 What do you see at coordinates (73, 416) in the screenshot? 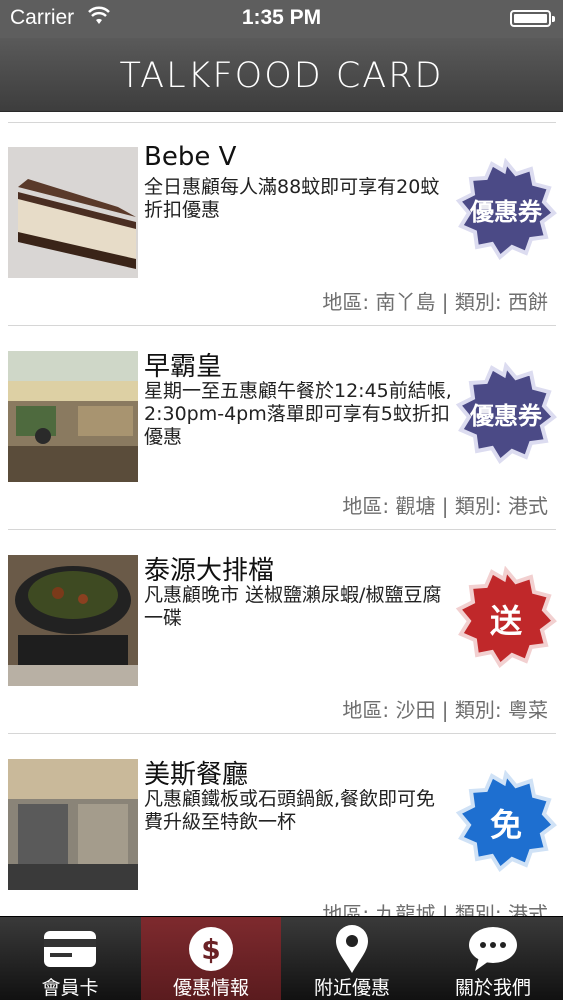
I see `item-photo-shop` at bounding box center [73, 416].